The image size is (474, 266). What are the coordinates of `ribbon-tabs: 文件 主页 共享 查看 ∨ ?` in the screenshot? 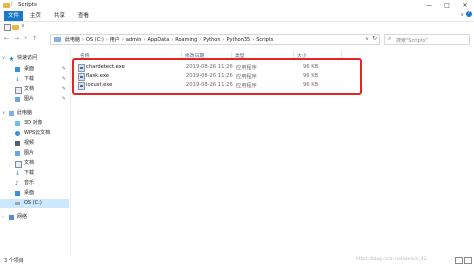 It's located at (237, 16).